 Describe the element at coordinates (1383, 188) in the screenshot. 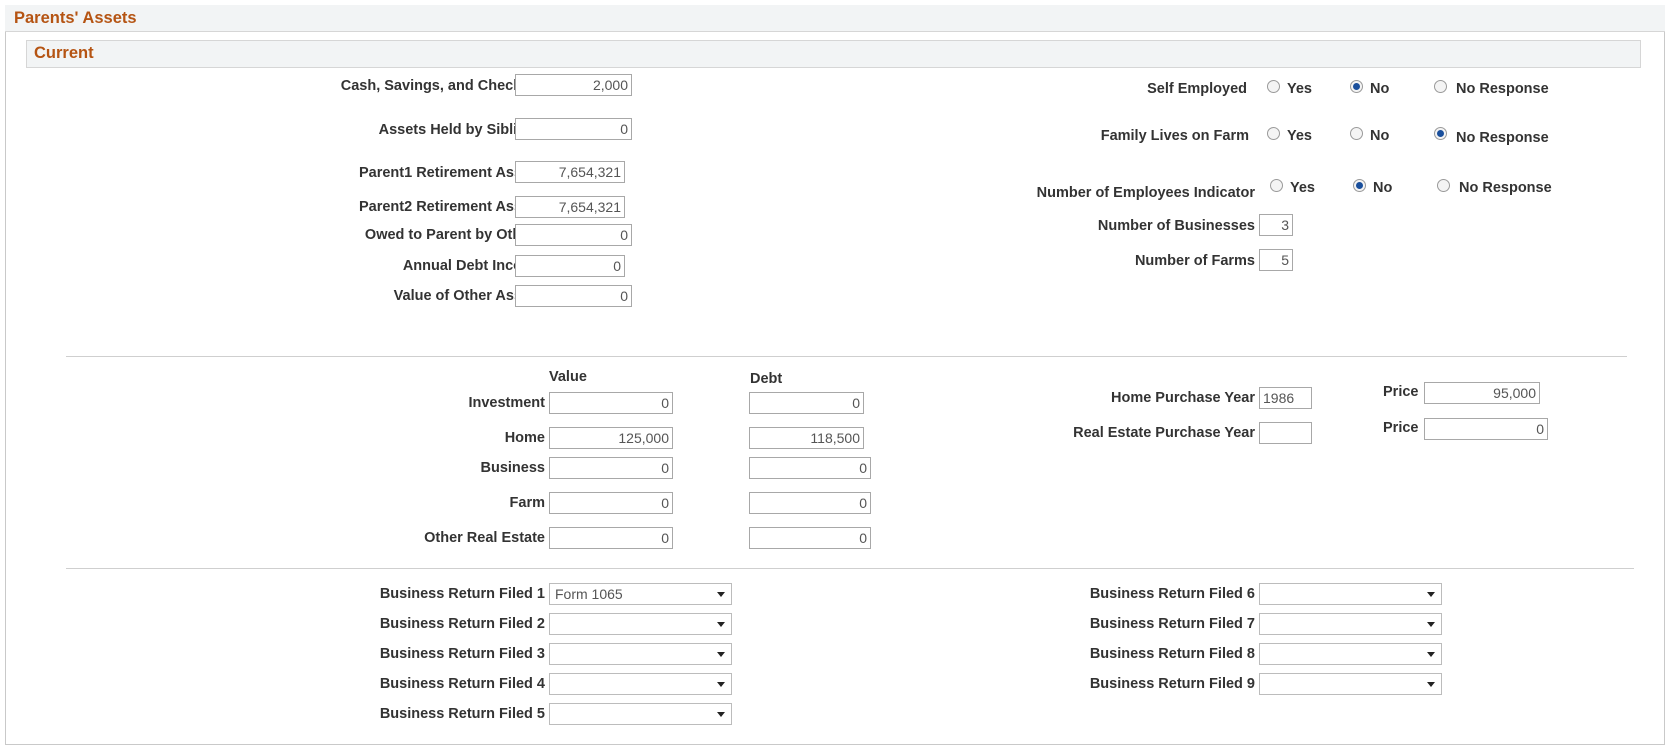

I see `employees-indicator-no-label: No` at that location.